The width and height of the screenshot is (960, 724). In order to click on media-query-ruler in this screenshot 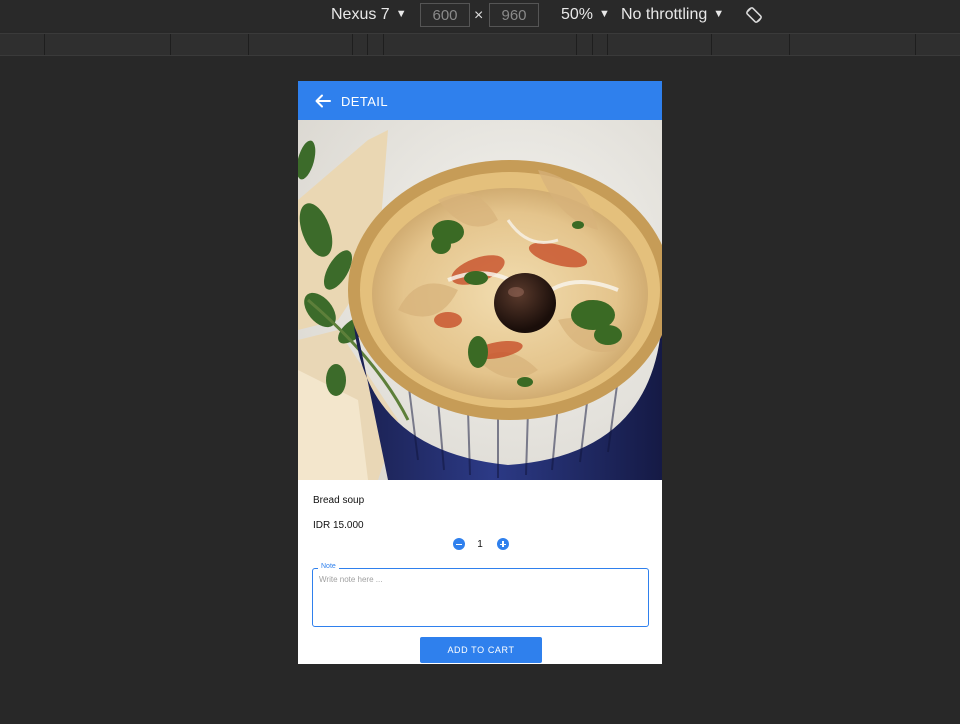, I will do `click(480, 44)`.